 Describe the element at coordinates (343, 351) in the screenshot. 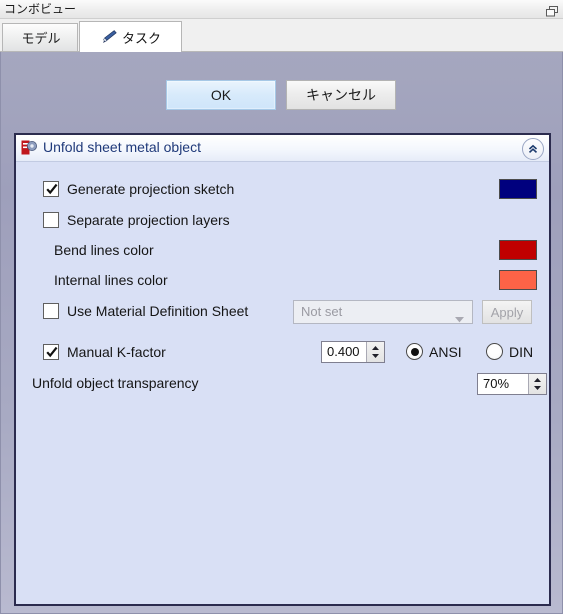

I see `k-factor-value: 0.400` at that location.